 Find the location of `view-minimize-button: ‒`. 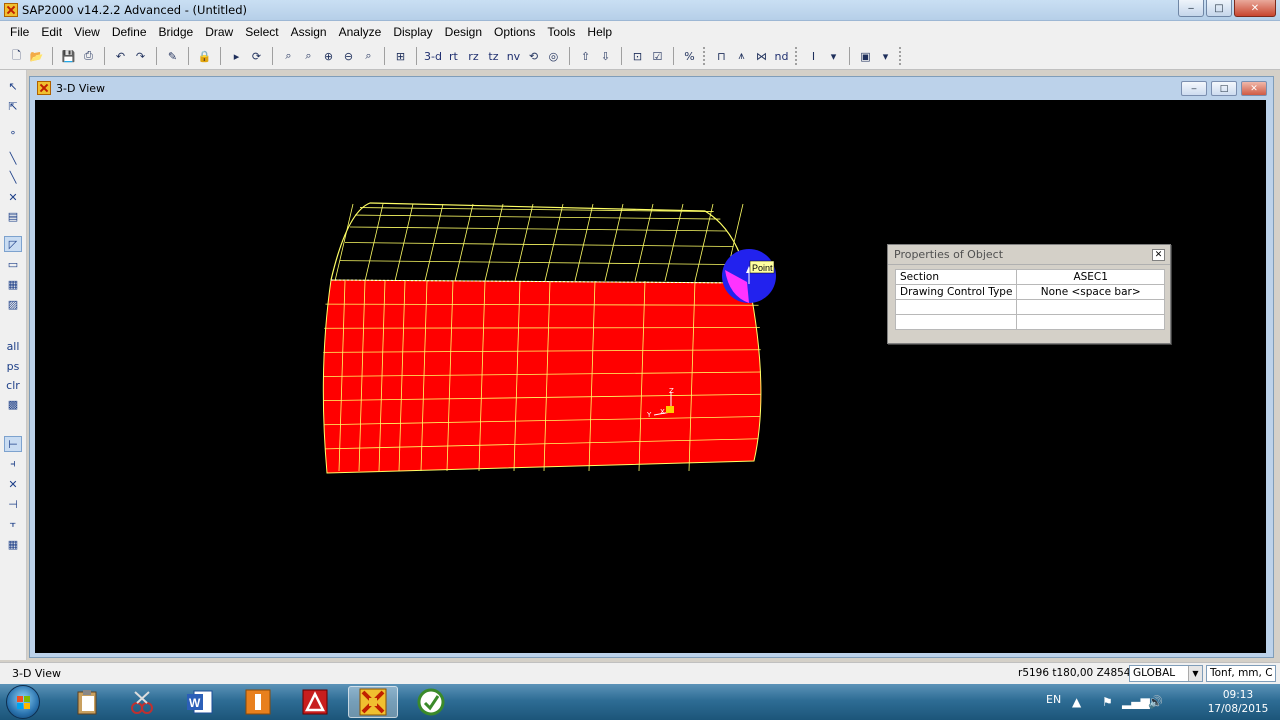

view-minimize-button: ‒ is located at coordinates (1194, 88).